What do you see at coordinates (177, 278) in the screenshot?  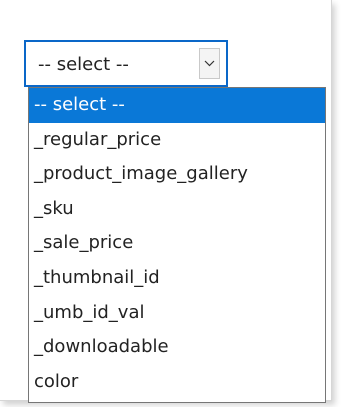 I see `option-thumbnail-id: _thumbnail_id` at bounding box center [177, 278].